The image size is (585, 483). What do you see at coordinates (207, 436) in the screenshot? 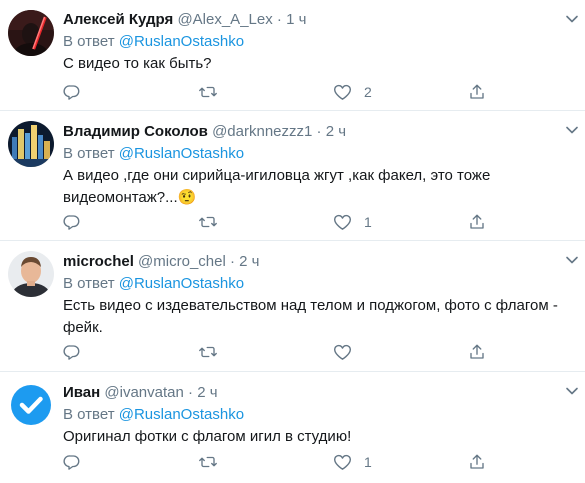
I see `tweet-text: Оригинал фотки с флагом игил в студию!` at bounding box center [207, 436].